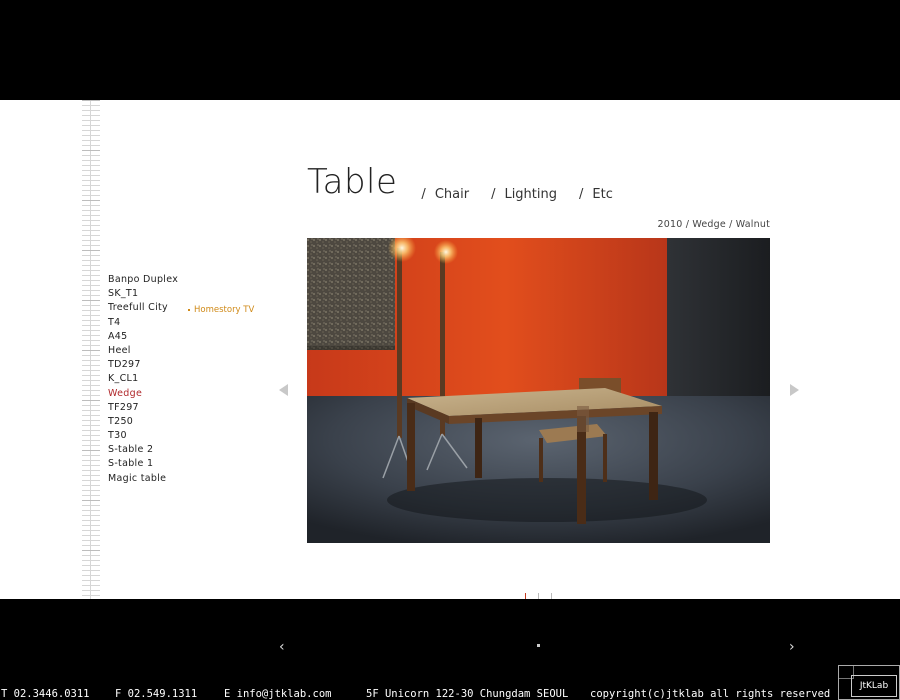  Describe the element at coordinates (143, 479) in the screenshot. I see `list-item-magic-table: Magic table` at that location.